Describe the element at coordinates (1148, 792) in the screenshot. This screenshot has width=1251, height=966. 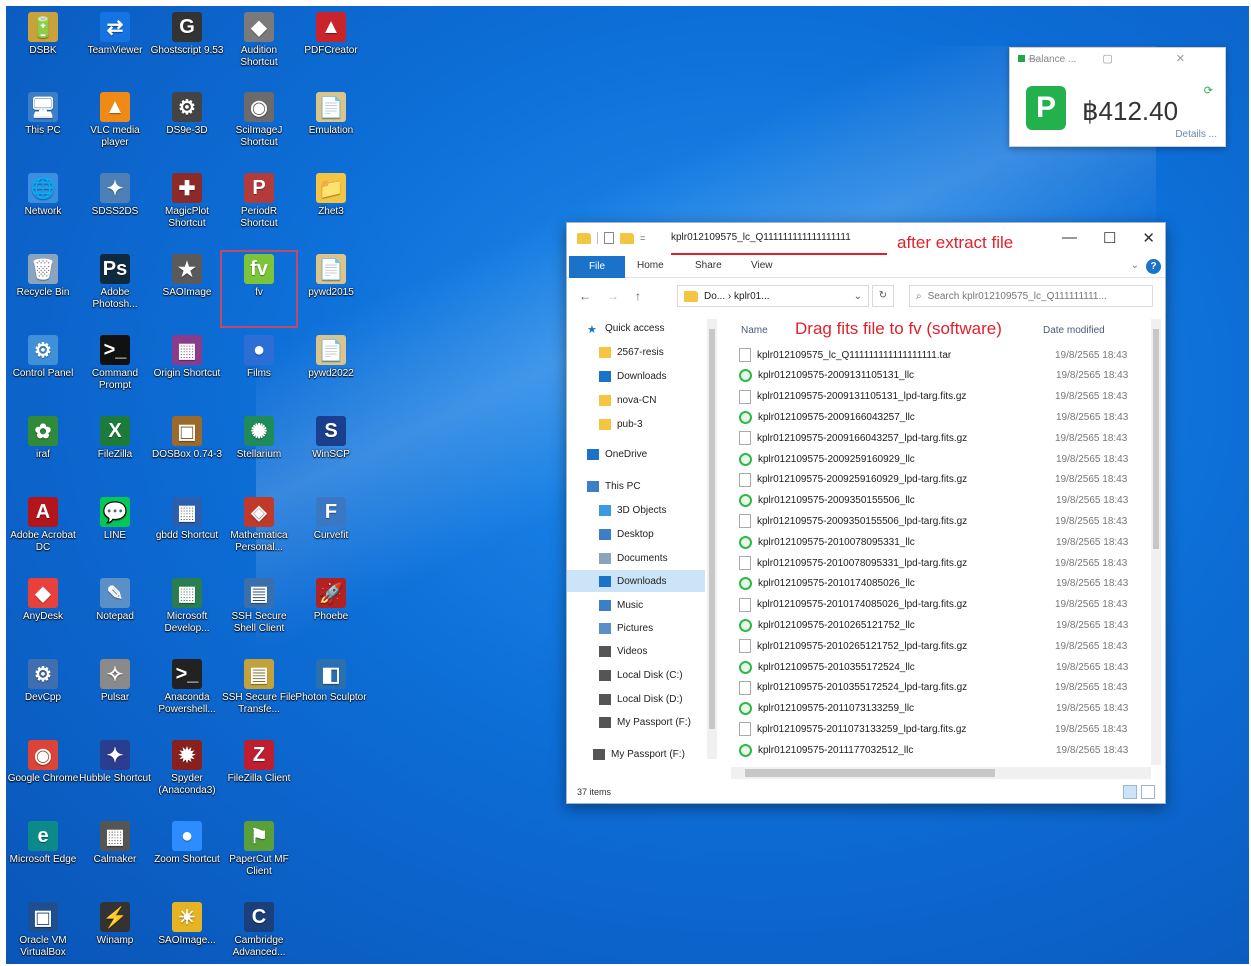
I see `large-icons-view-button` at that location.